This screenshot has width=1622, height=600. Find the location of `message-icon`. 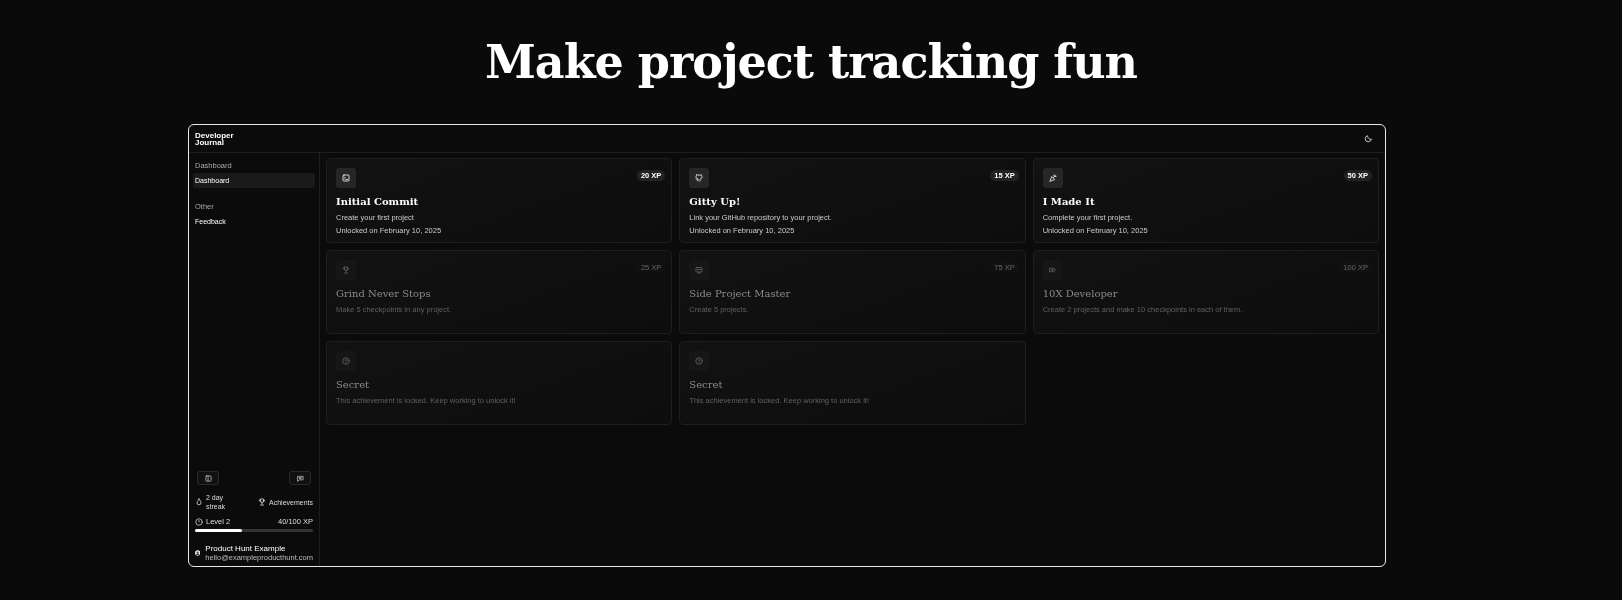

message-icon is located at coordinates (300, 478).